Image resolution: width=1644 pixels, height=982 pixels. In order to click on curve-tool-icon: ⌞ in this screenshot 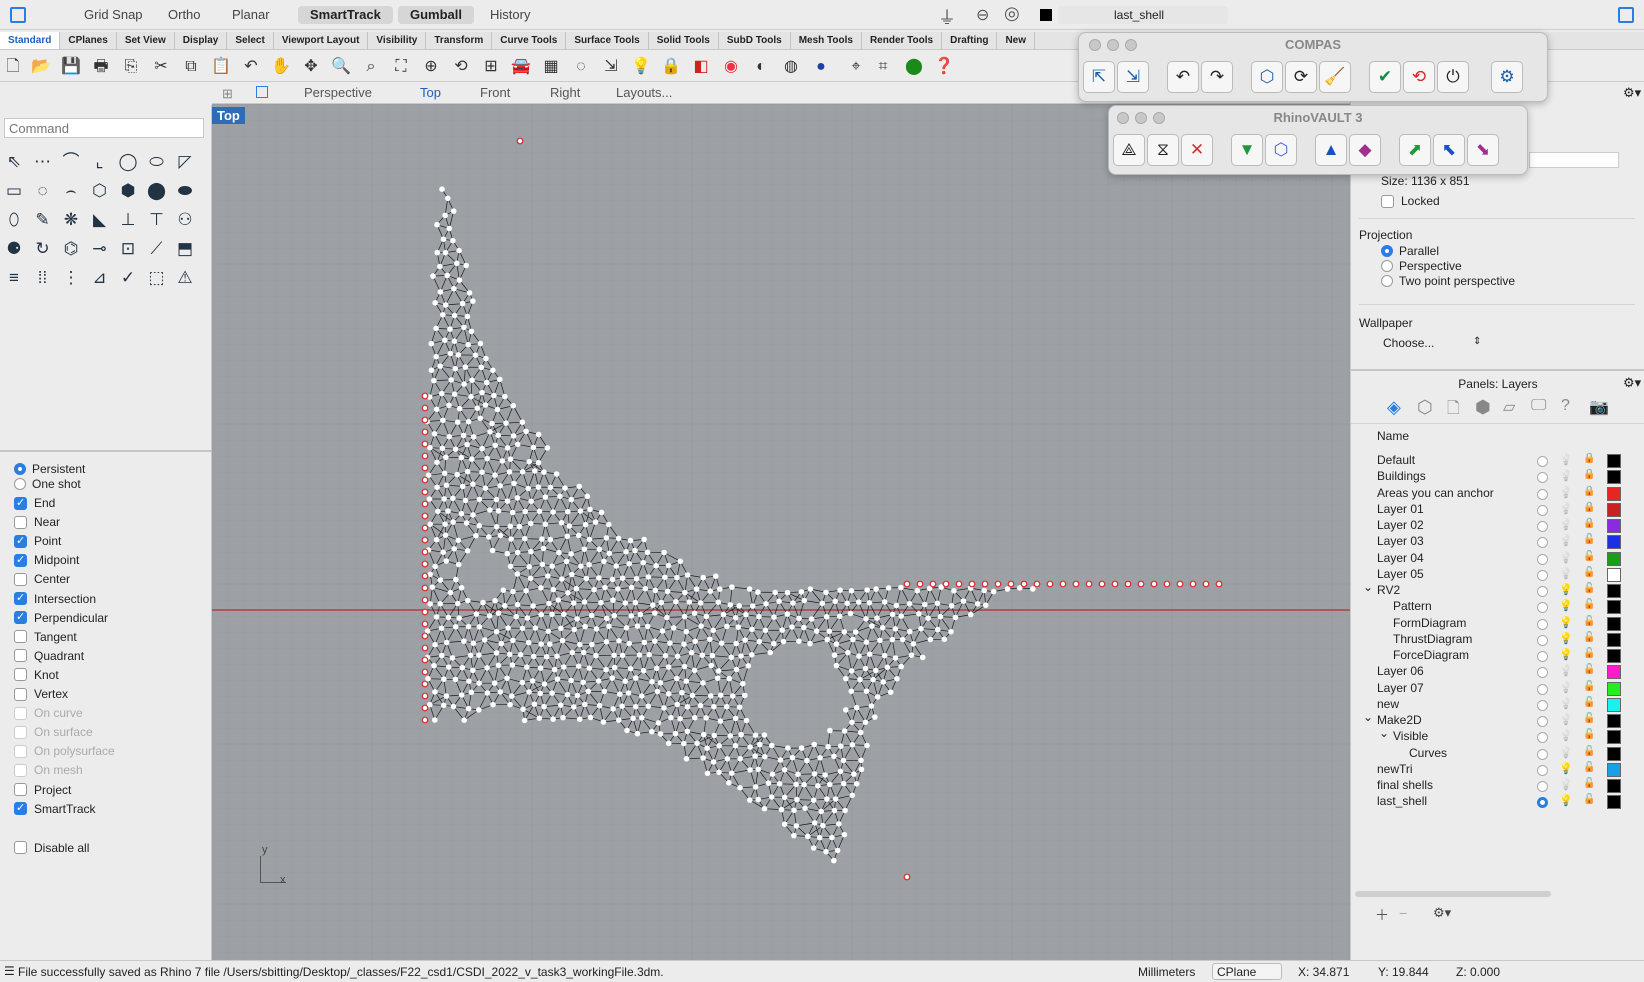, I will do `click(100, 162)`.